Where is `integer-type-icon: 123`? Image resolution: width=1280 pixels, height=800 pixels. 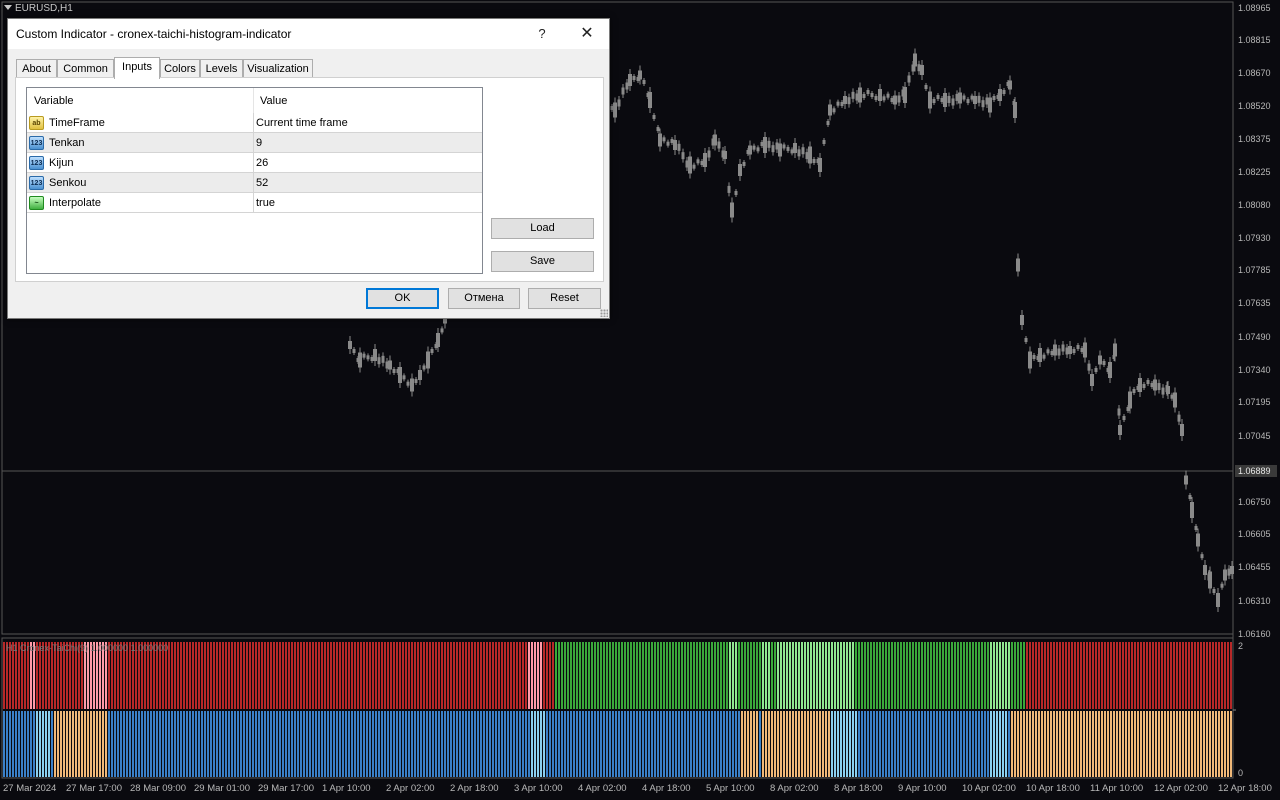 integer-type-icon: 123 is located at coordinates (36, 163).